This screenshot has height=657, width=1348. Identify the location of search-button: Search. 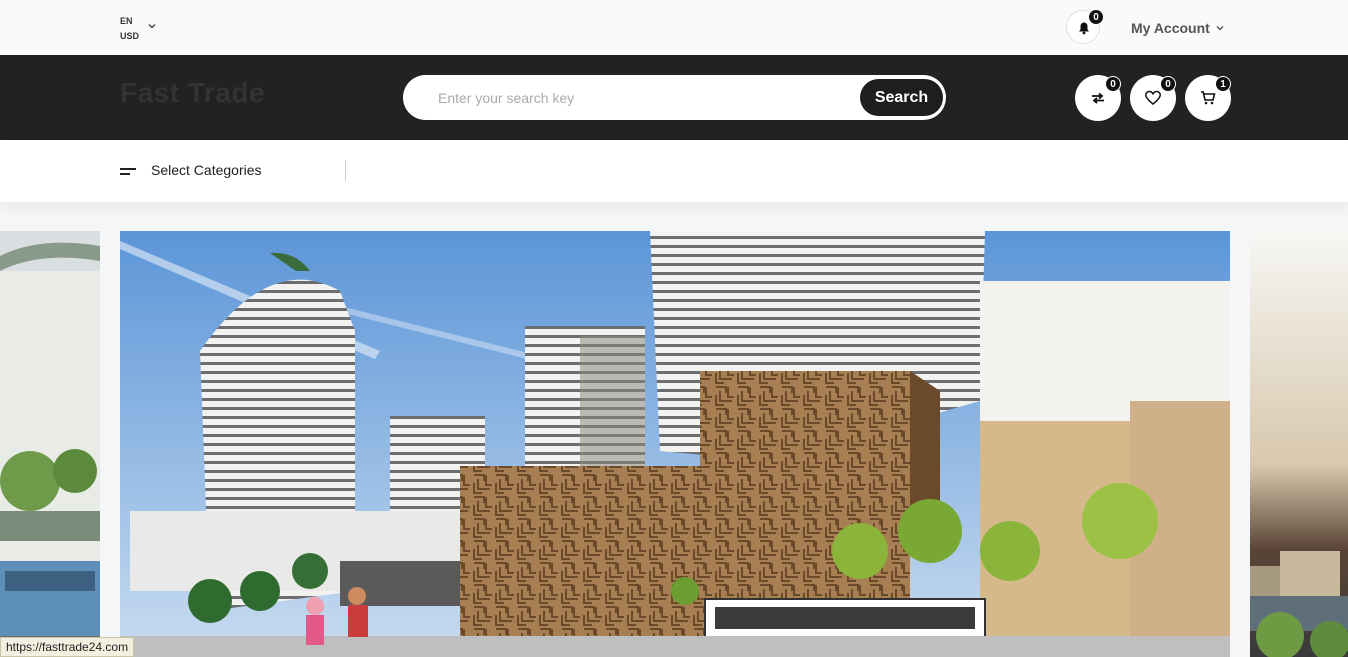
(901, 97).